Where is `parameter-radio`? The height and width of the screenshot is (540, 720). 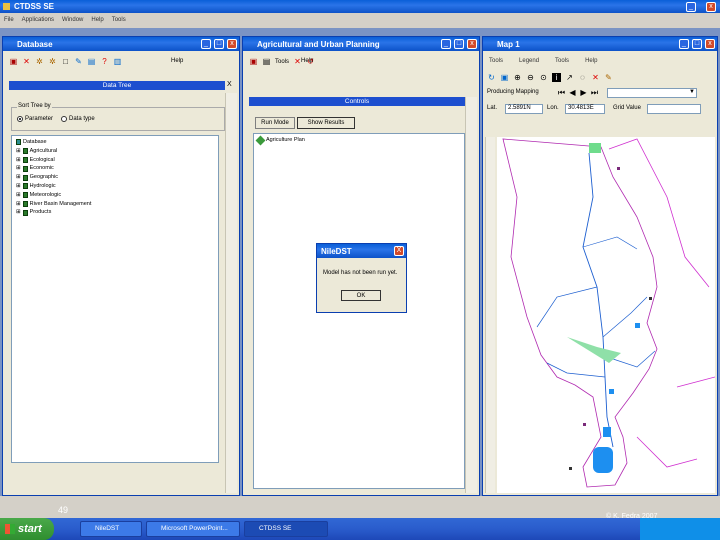
parameter-radio is located at coordinates (20, 119).